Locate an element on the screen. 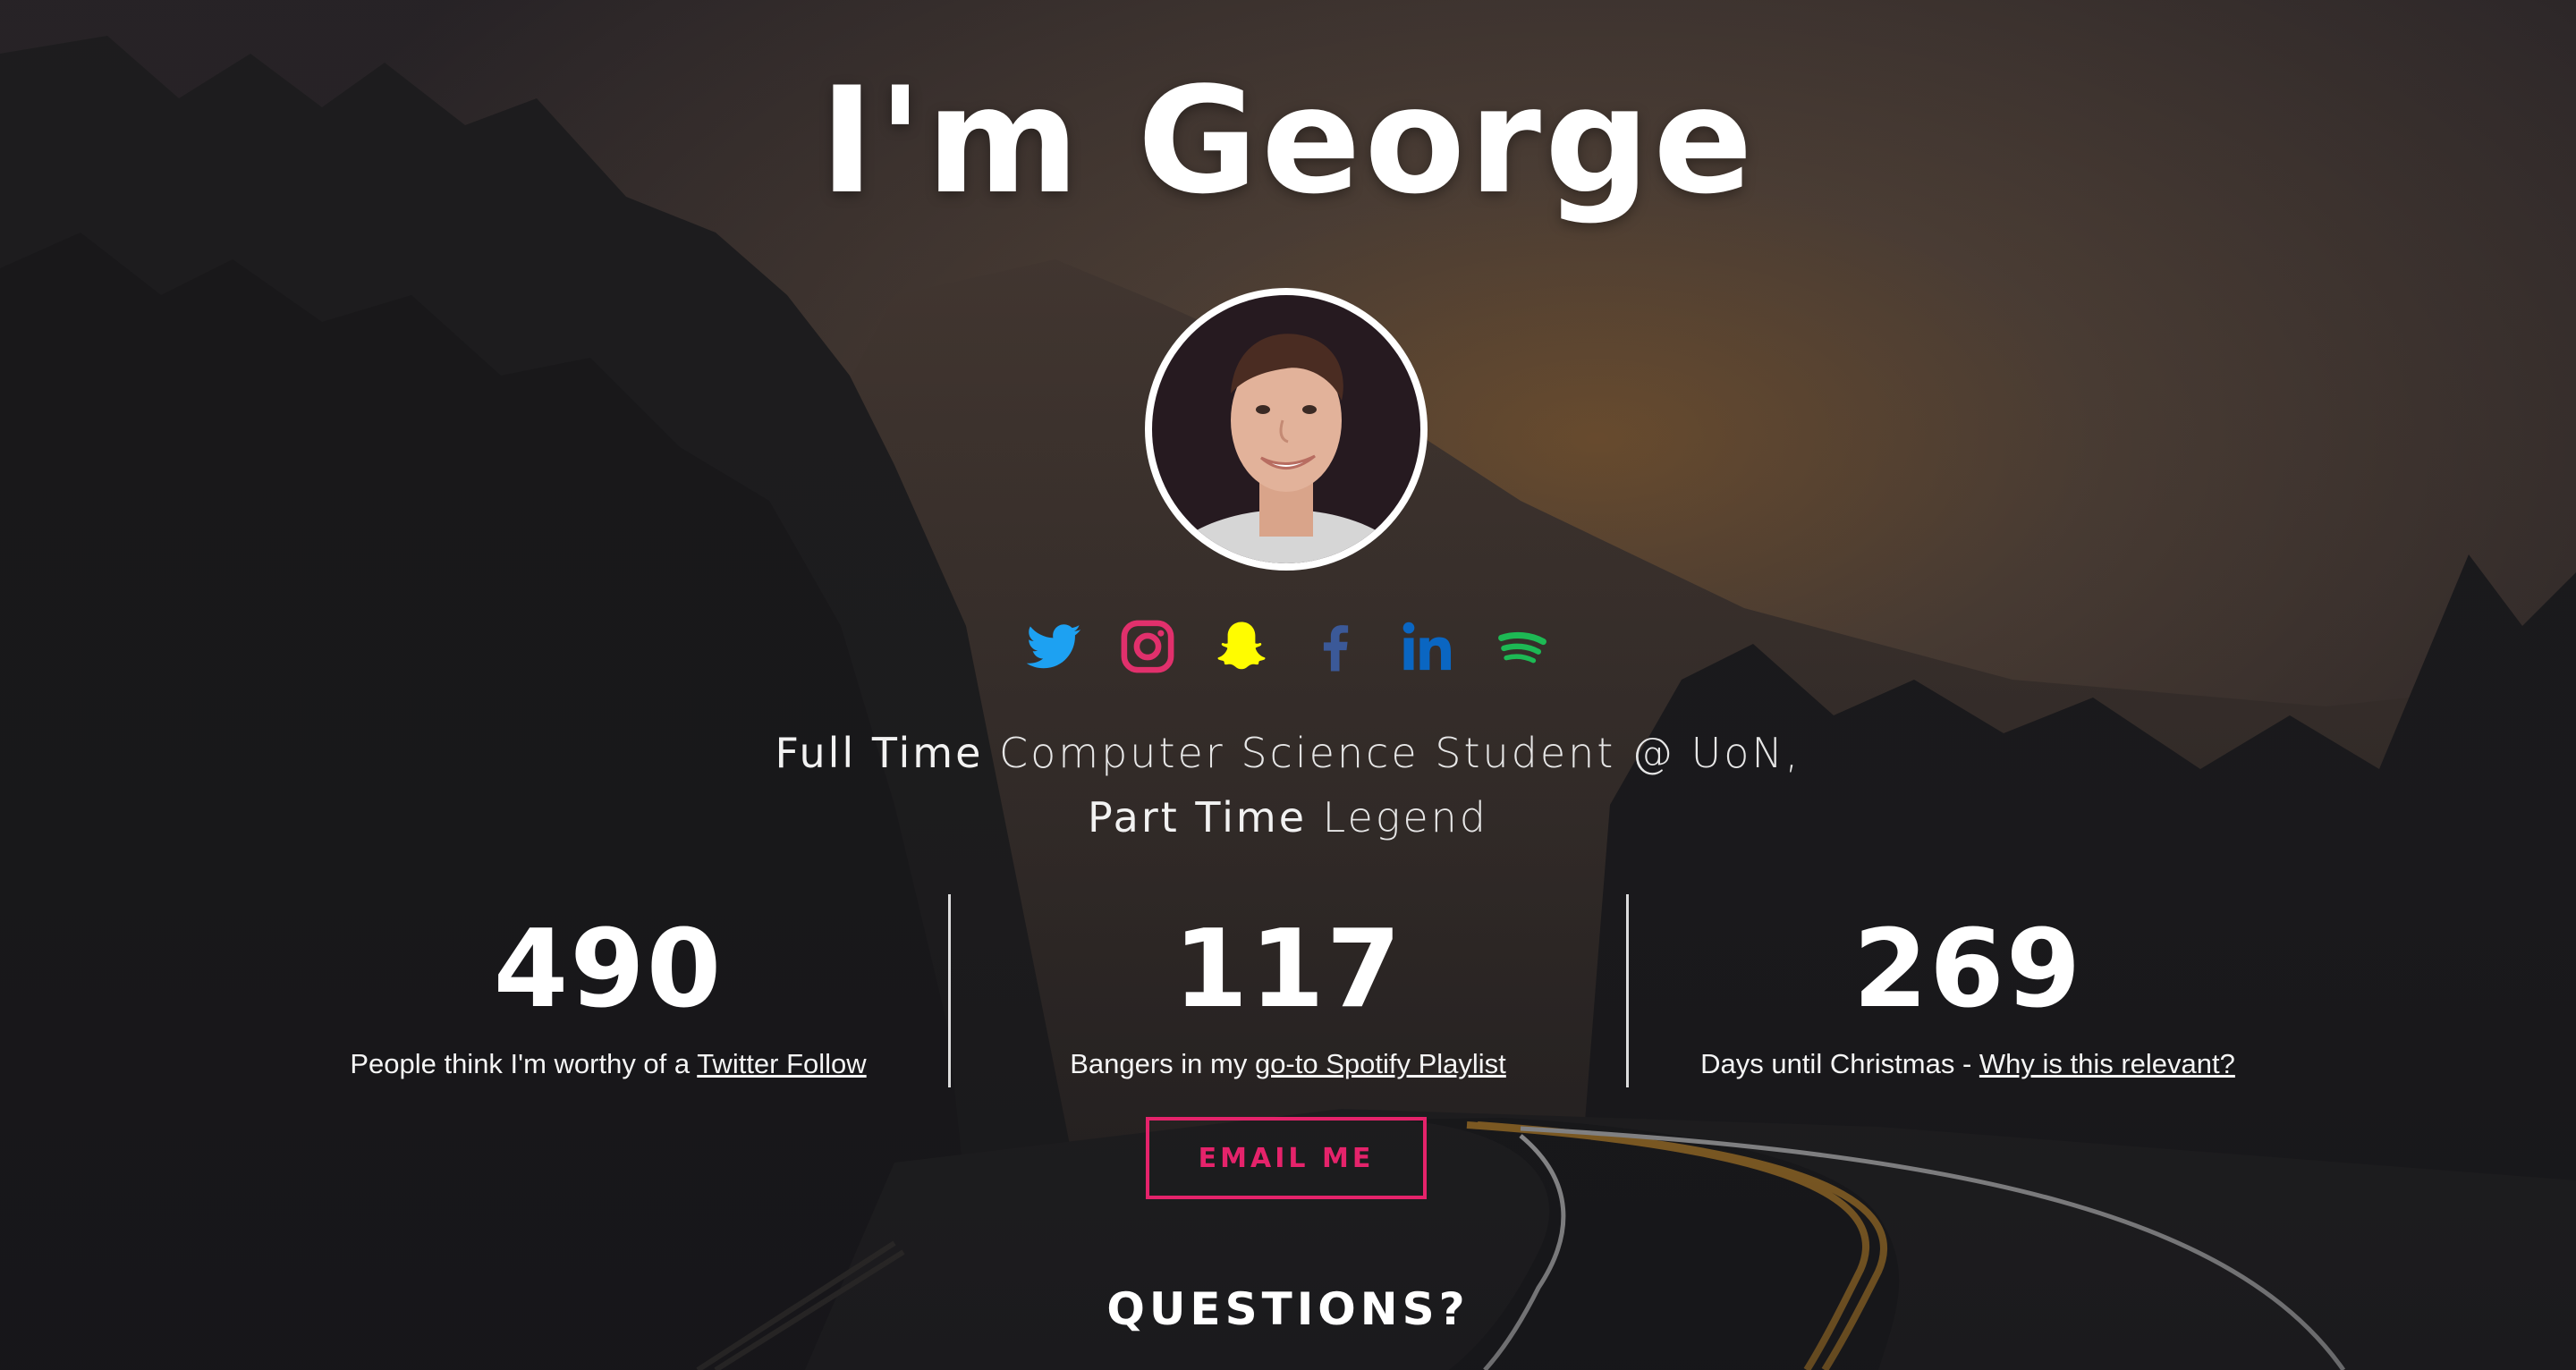  twitter-icon is located at coordinates (1053, 646).